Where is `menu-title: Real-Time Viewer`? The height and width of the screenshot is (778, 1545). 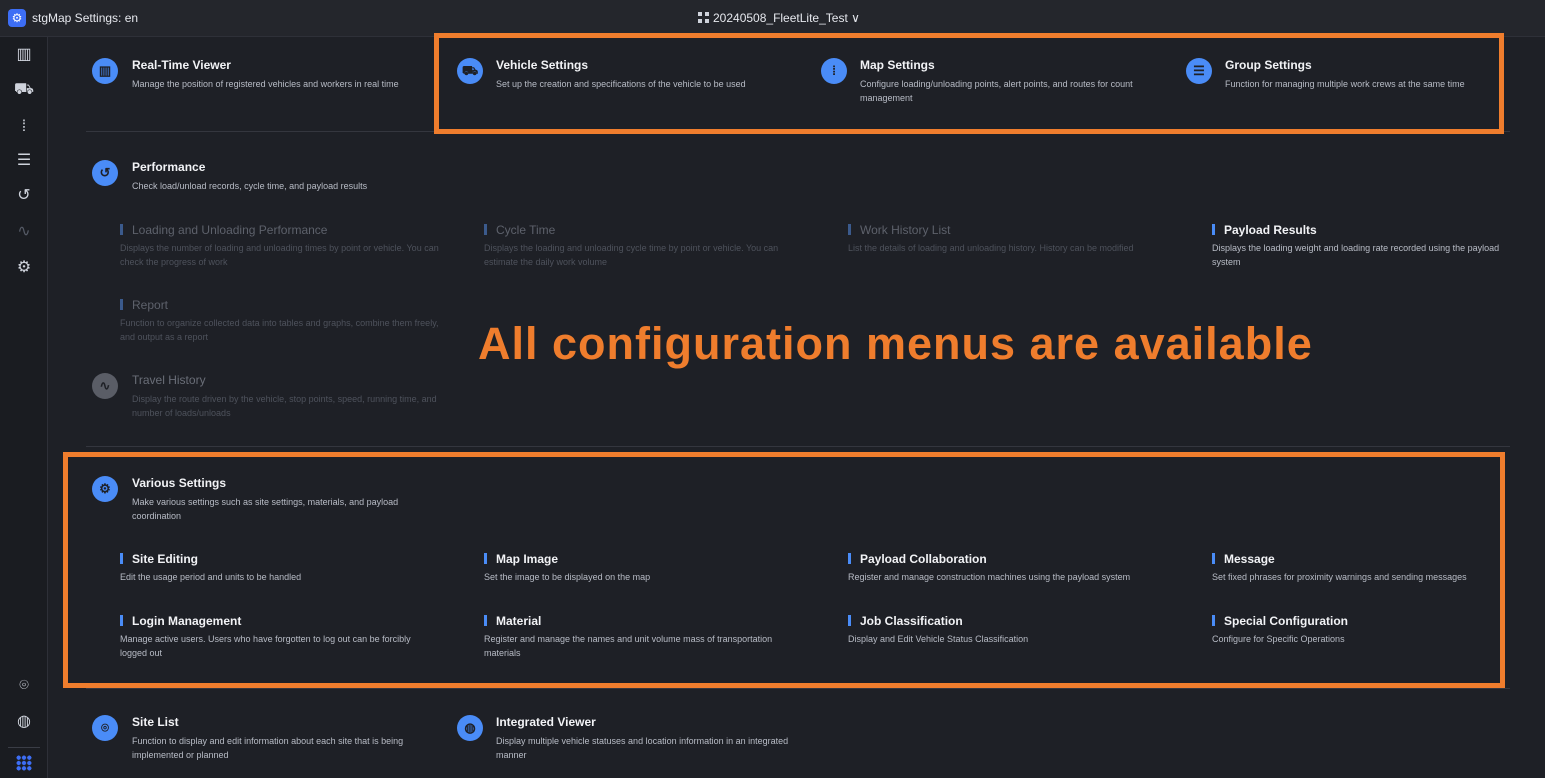
menu-title: Real-Time Viewer is located at coordinates (181, 65).